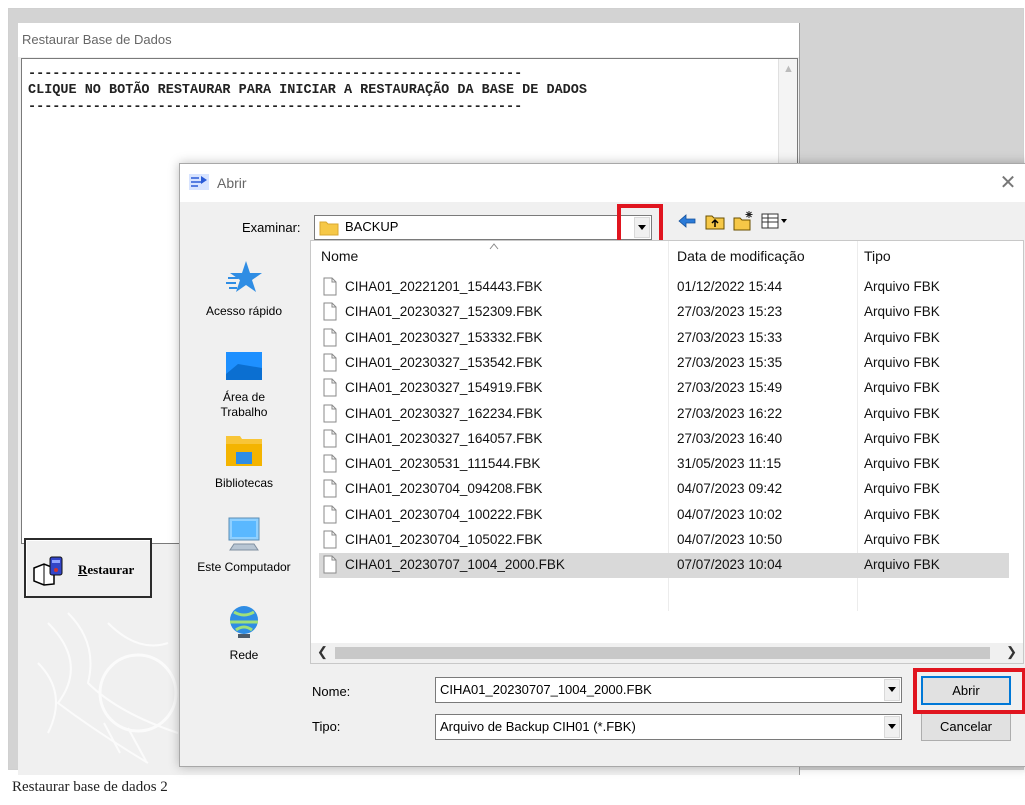 The height and width of the screenshot is (805, 1025). I want to click on file-name: CIHA01_20221201_154443.FBK, so click(444, 286).